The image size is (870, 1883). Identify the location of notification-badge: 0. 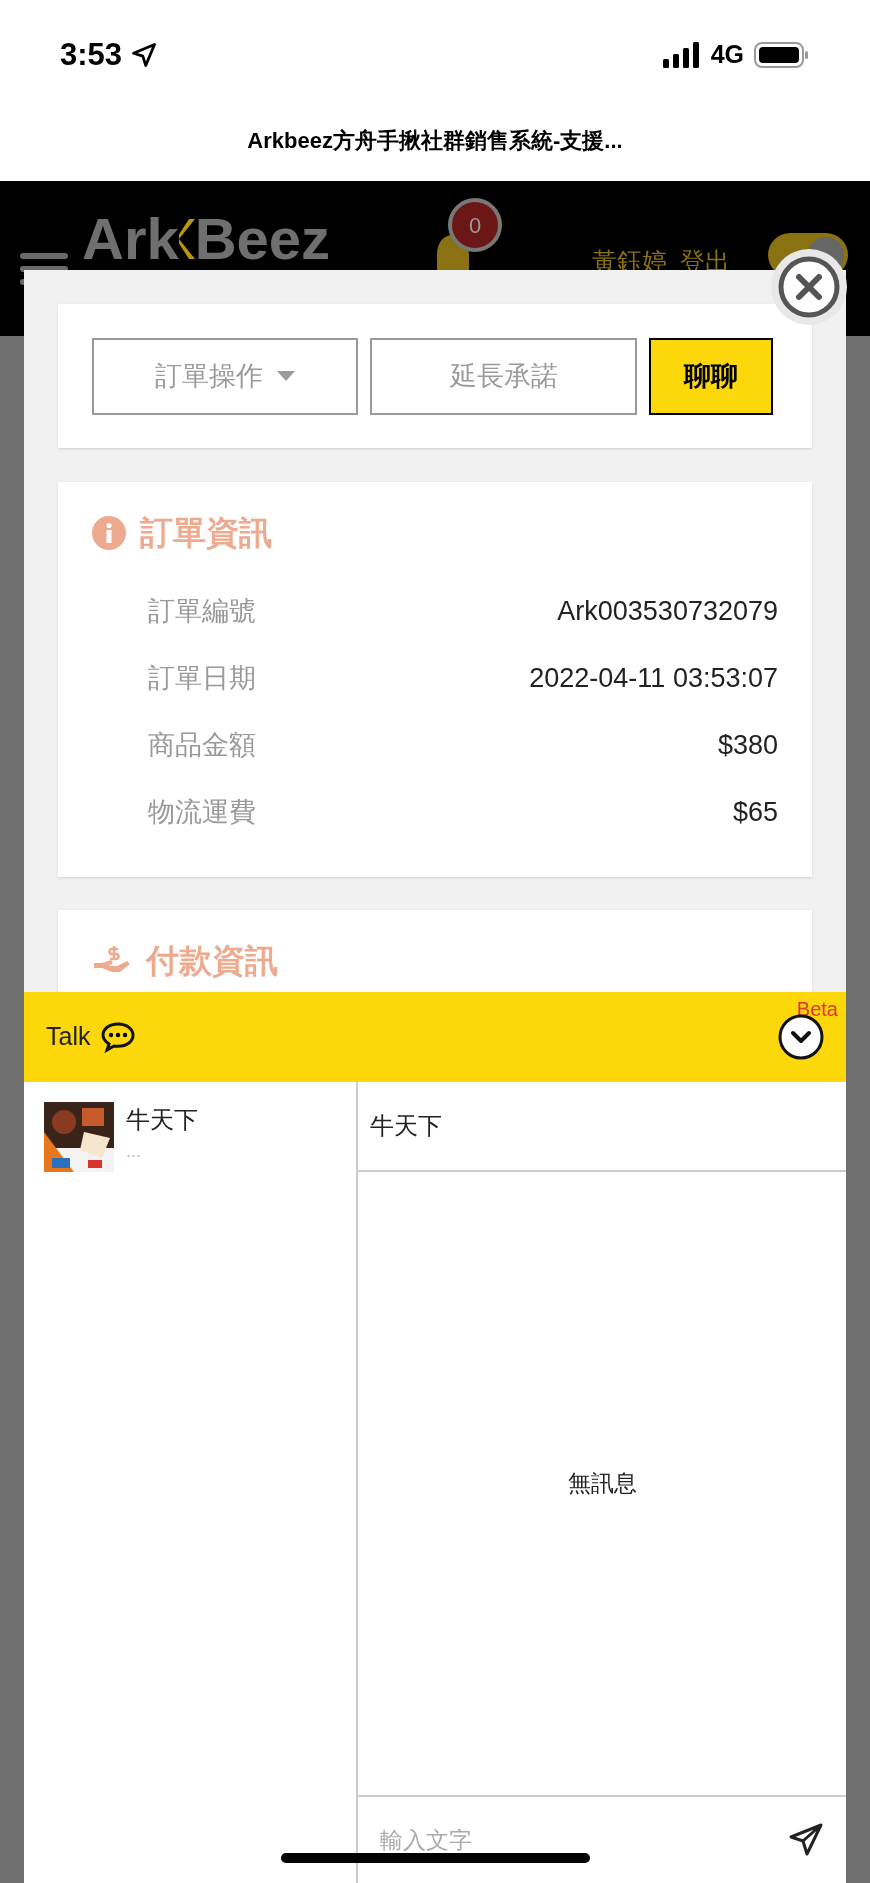
(475, 225).